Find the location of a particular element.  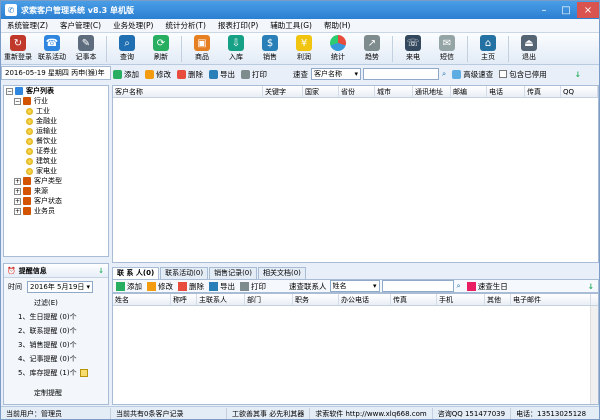

tree-leaf: 家电业 is located at coordinates (56, 171).